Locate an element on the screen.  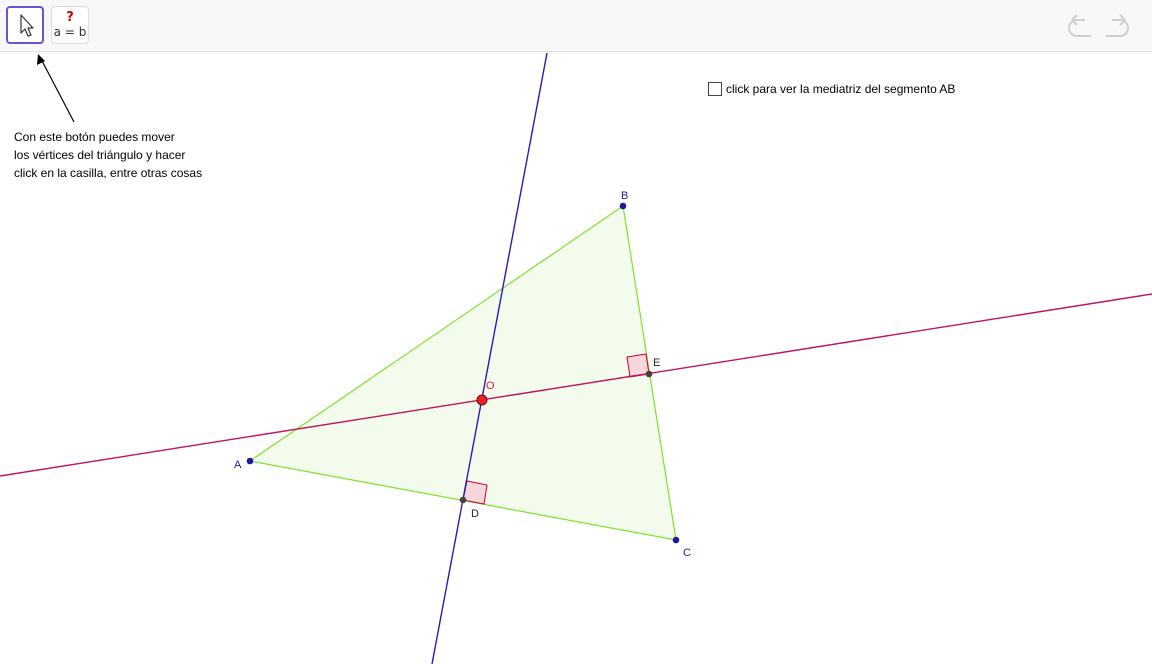
help-text-line: click en la casilla, entre otras cosas is located at coordinates (108, 173).